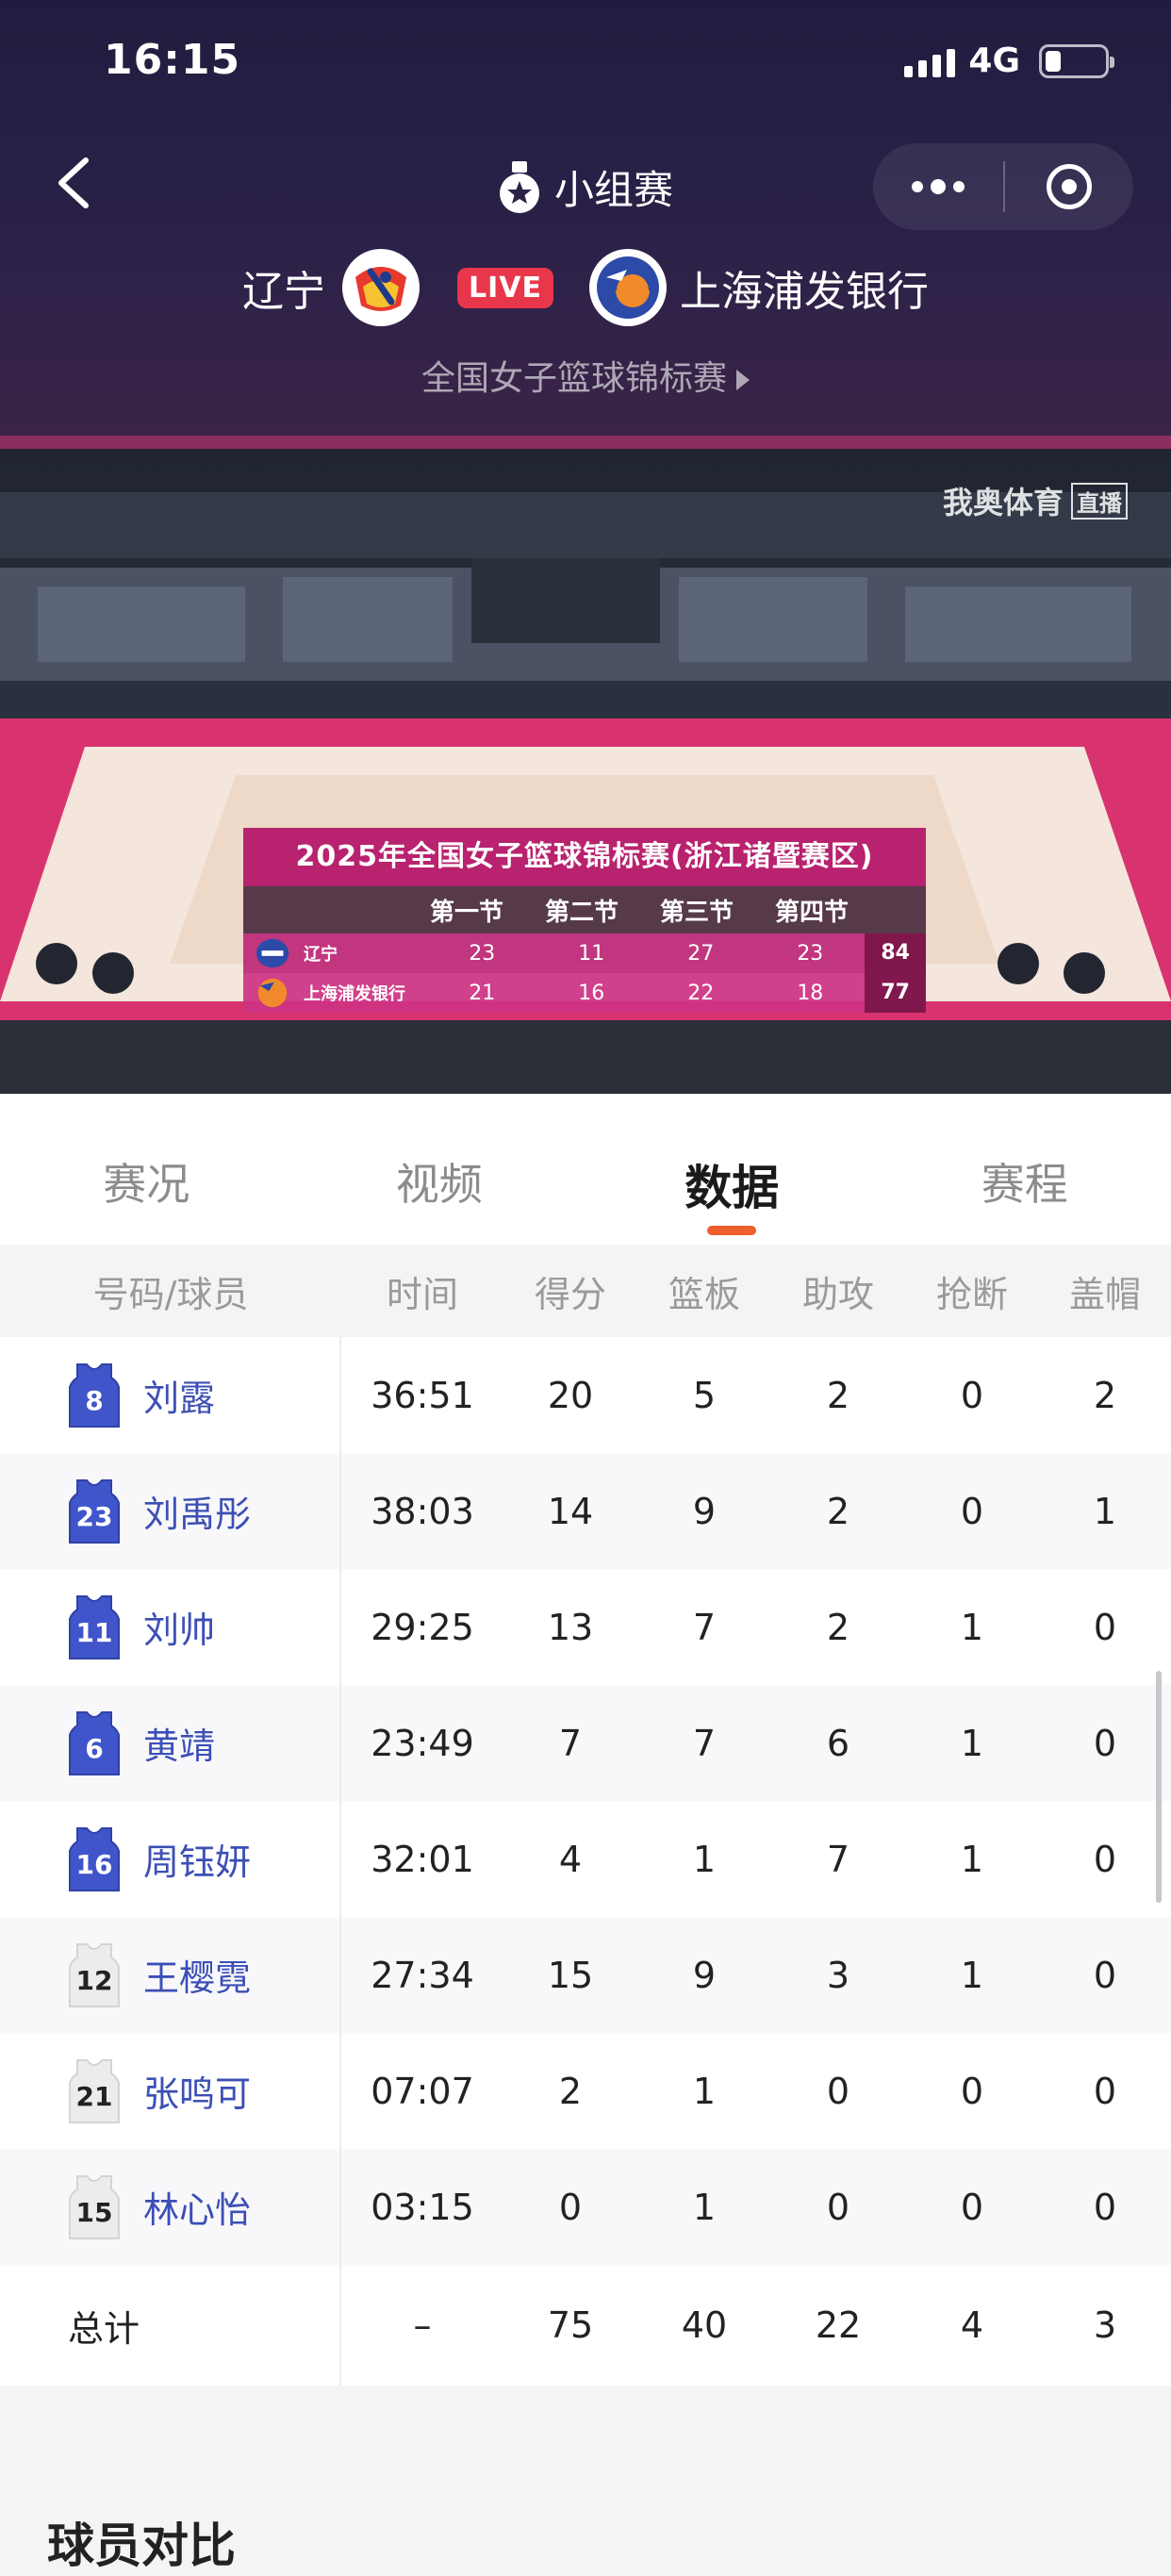 The image size is (1171, 2576). What do you see at coordinates (570, 1859) in the screenshot?
I see `player-points: 4` at bounding box center [570, 1859].